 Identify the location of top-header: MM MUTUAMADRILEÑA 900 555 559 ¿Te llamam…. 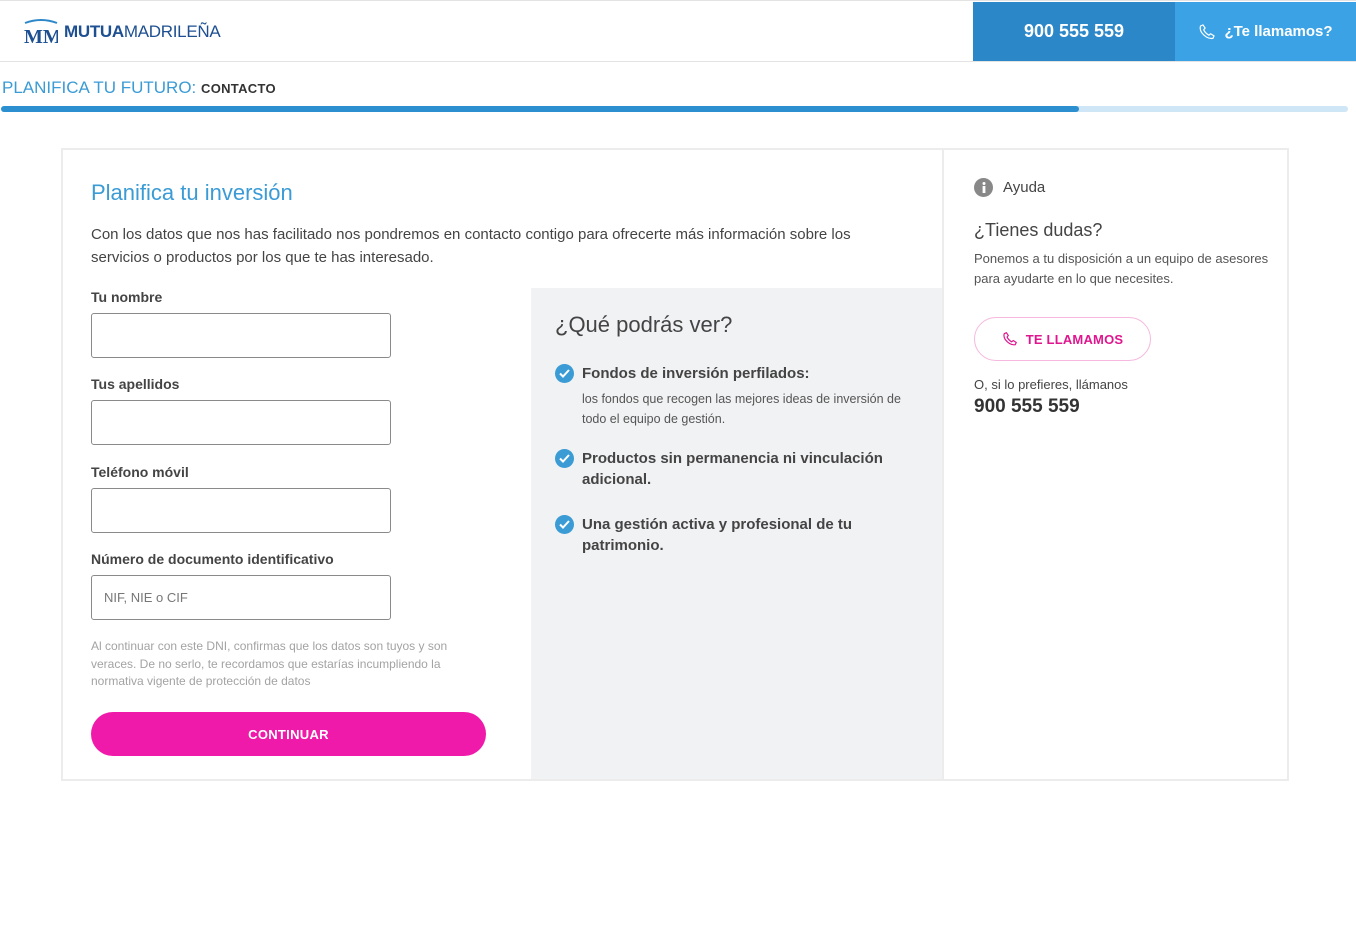
(678, 31).